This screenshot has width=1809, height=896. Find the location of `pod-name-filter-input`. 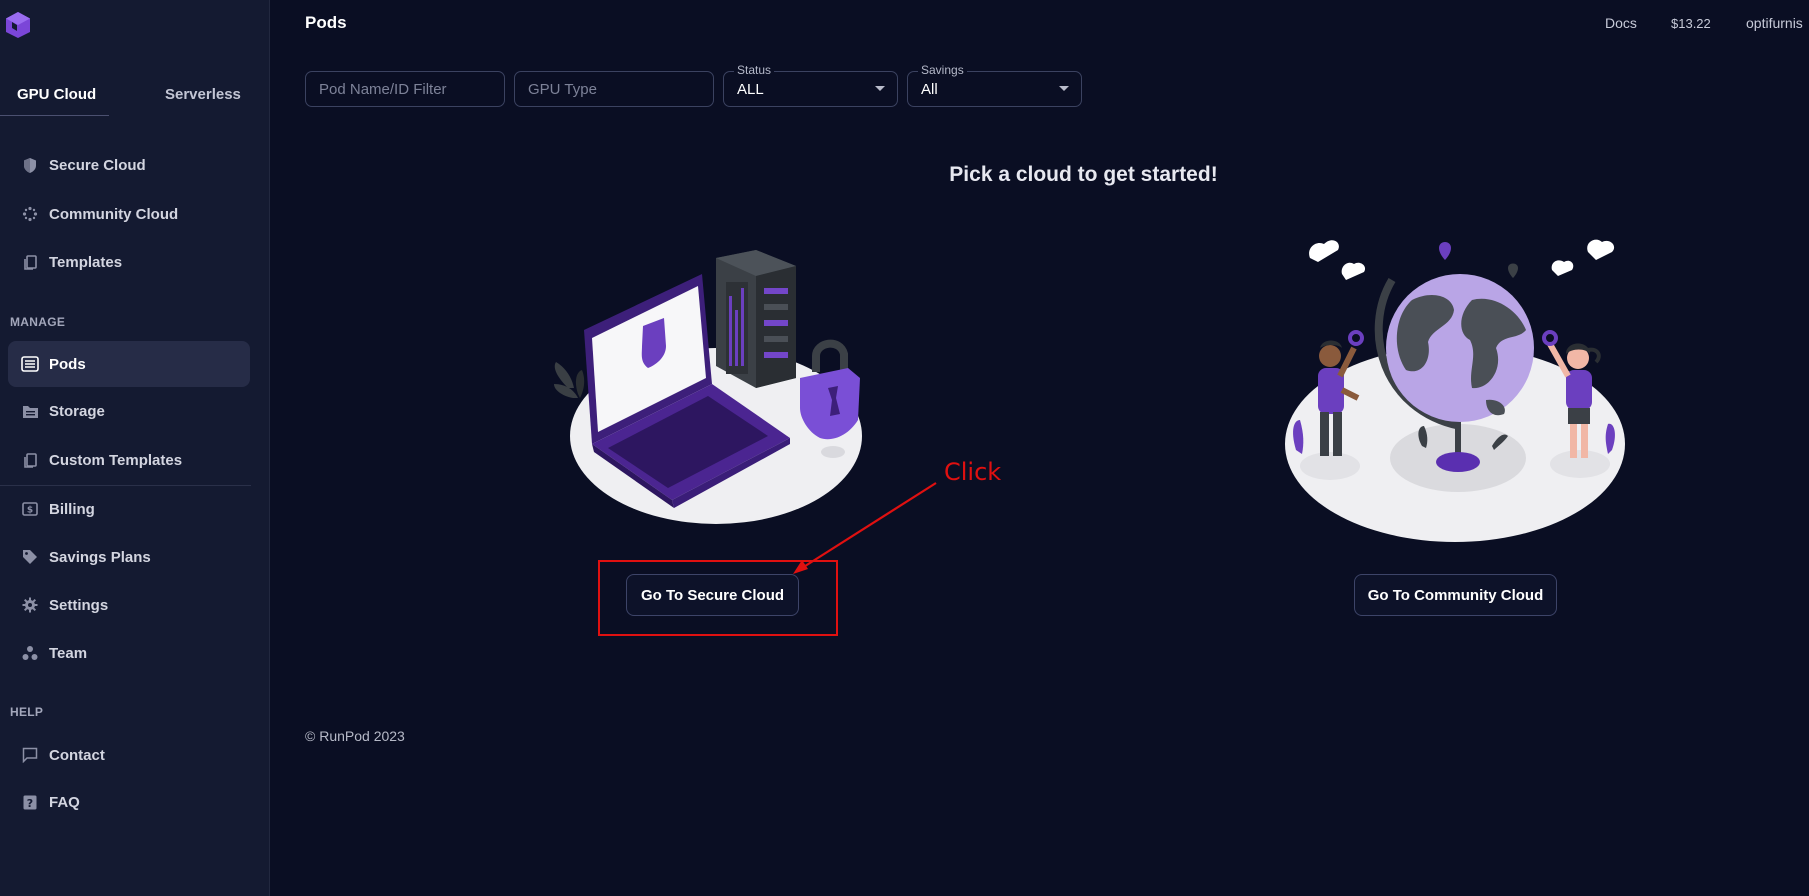

pod-name-filter-input is located at coordinates (405, 89).